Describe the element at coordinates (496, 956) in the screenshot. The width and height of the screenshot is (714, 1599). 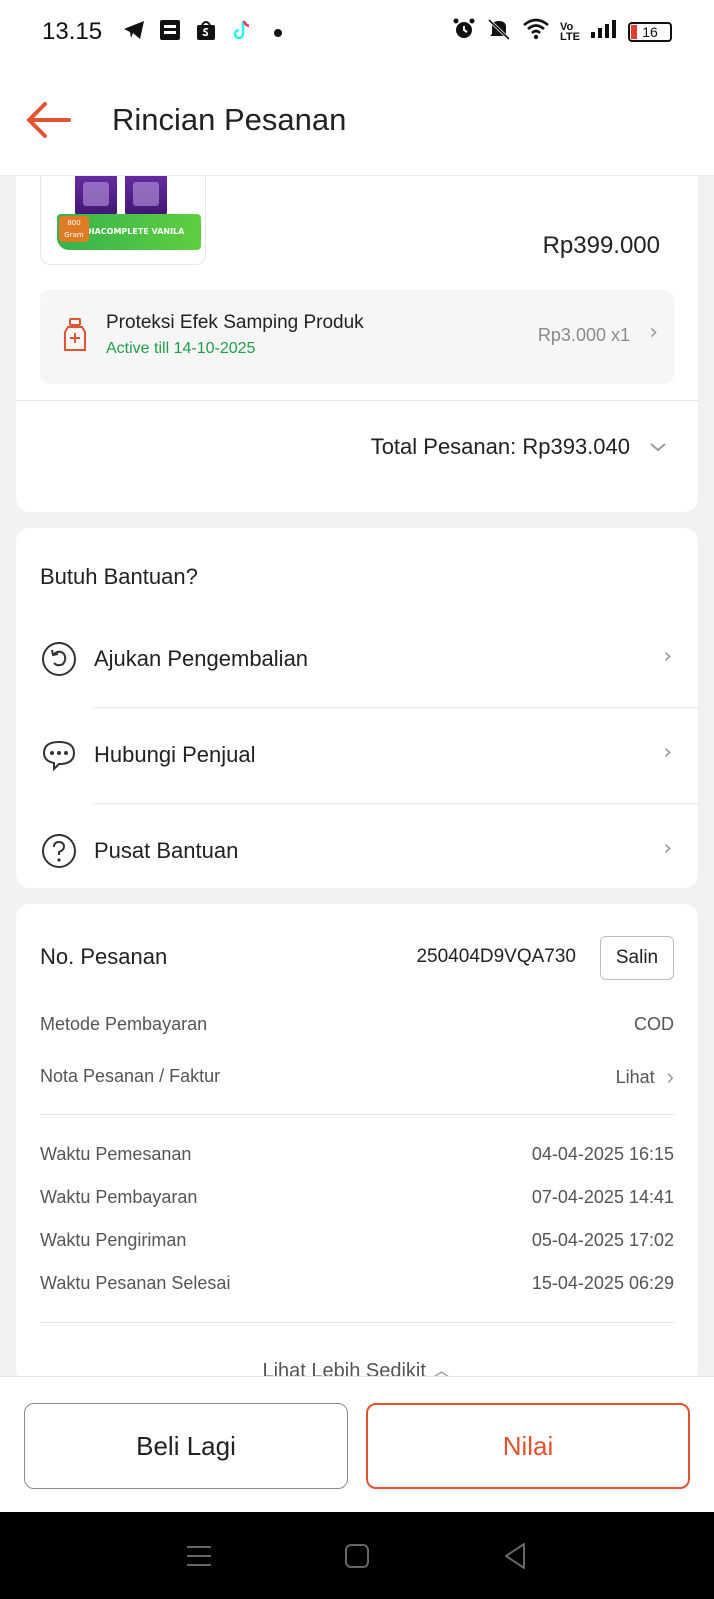
I see `order-number-value: 250404D9VQA730` at that location.